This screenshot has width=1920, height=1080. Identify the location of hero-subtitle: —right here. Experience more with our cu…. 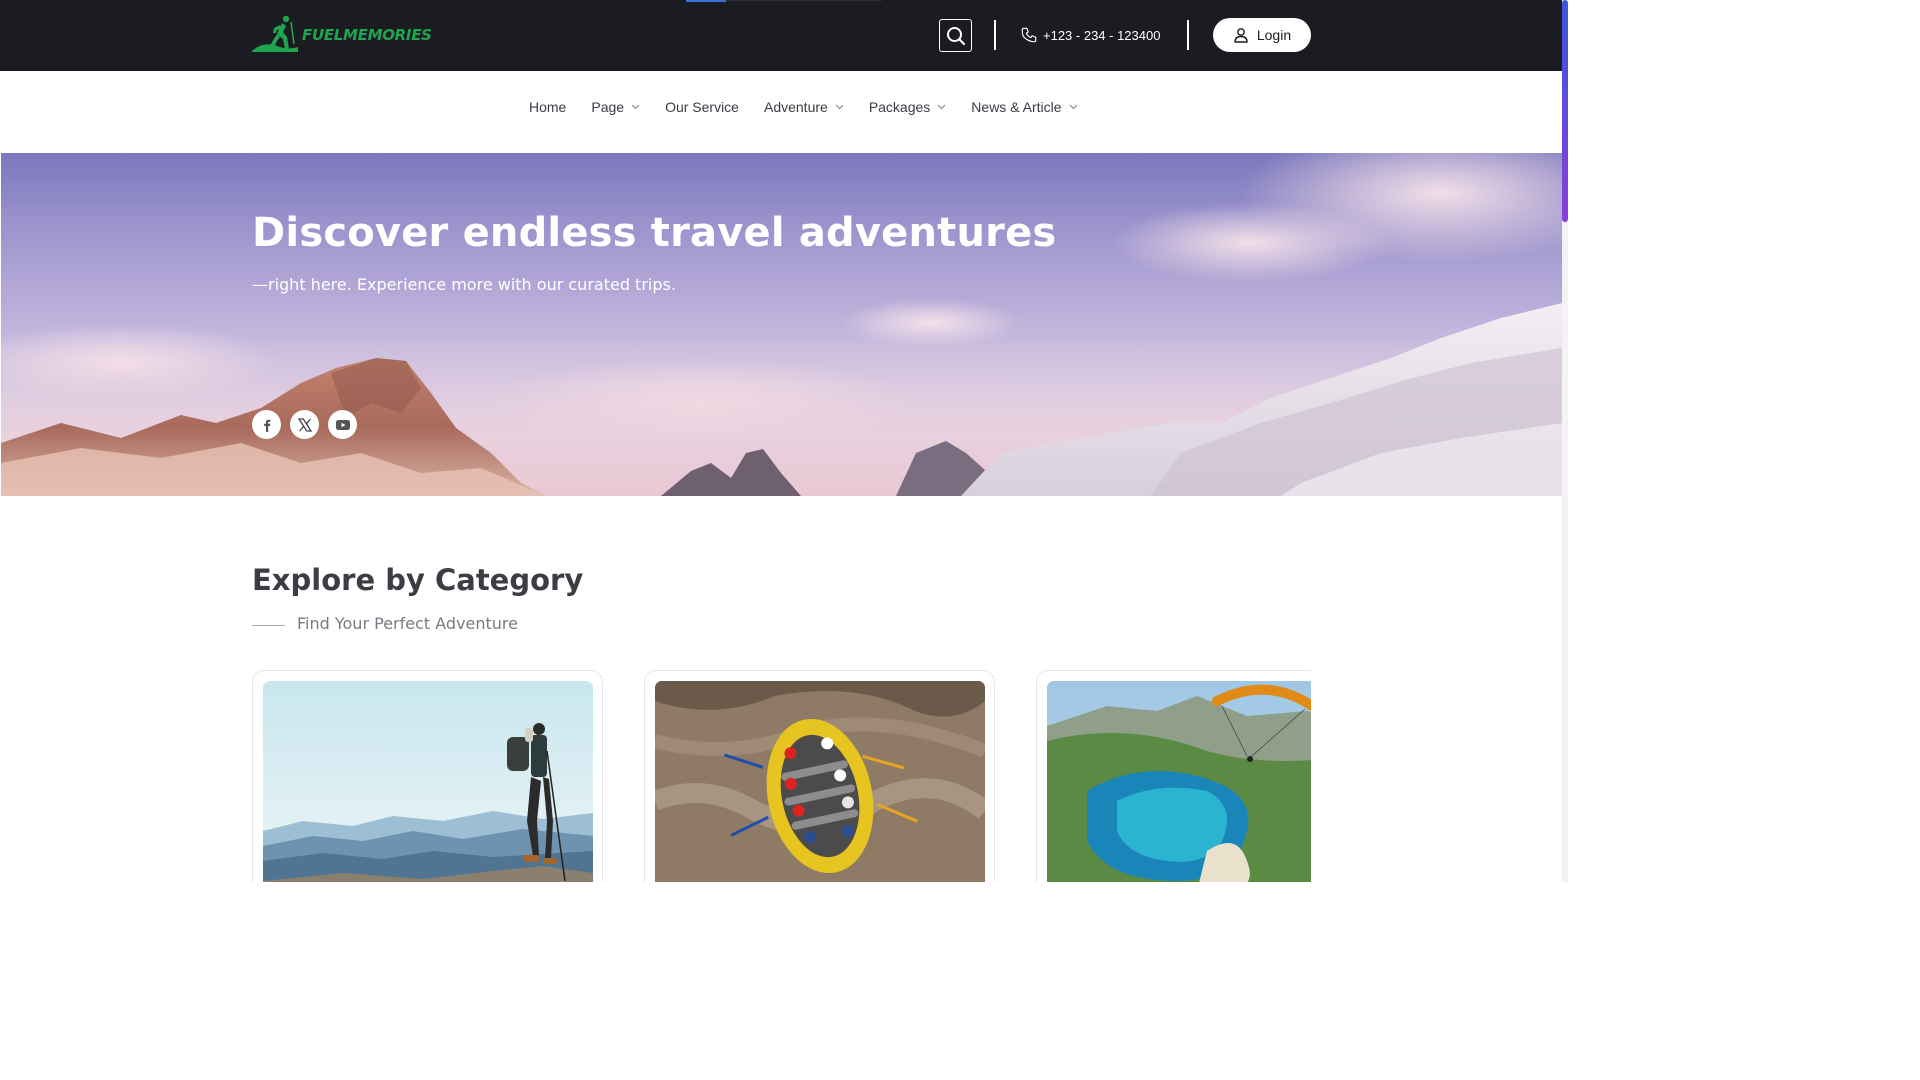
(464, 284).